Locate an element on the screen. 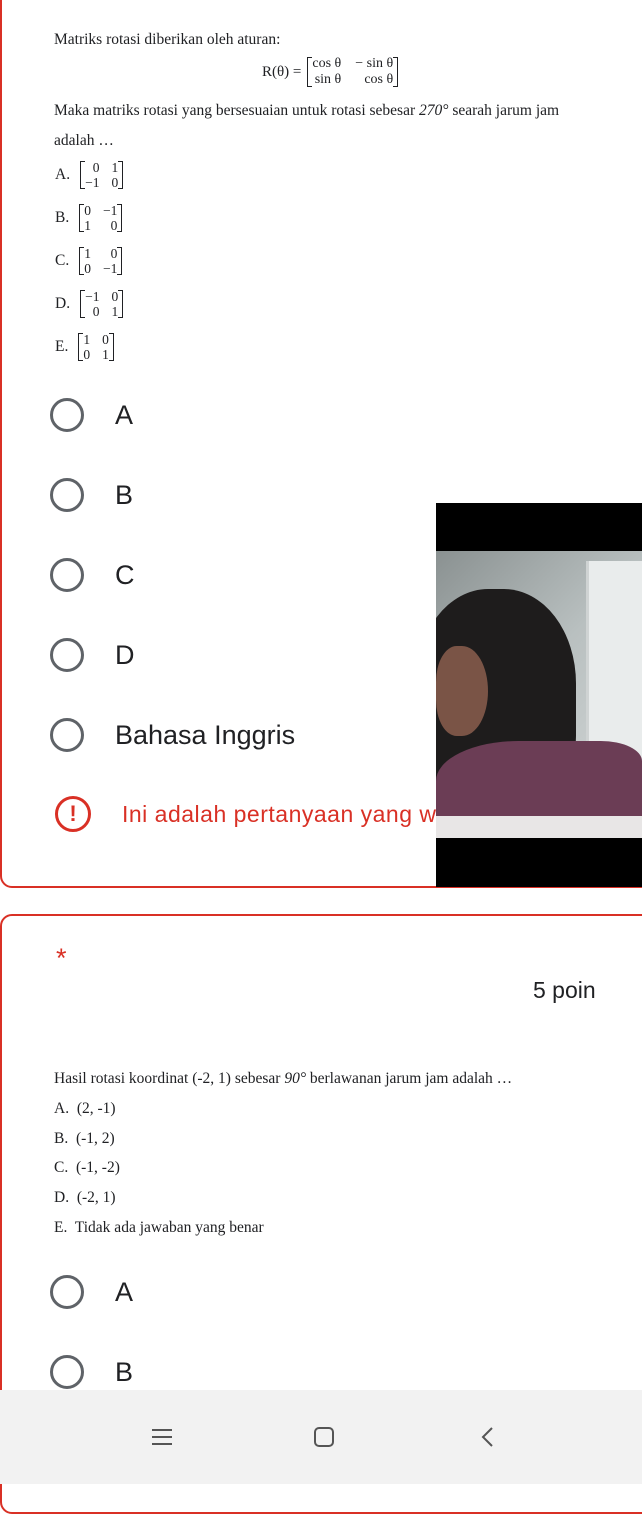 This screenshot has height=1514, width=642. q1-option-c: C. 10 0 −1 is located at coordinates (89, 261).